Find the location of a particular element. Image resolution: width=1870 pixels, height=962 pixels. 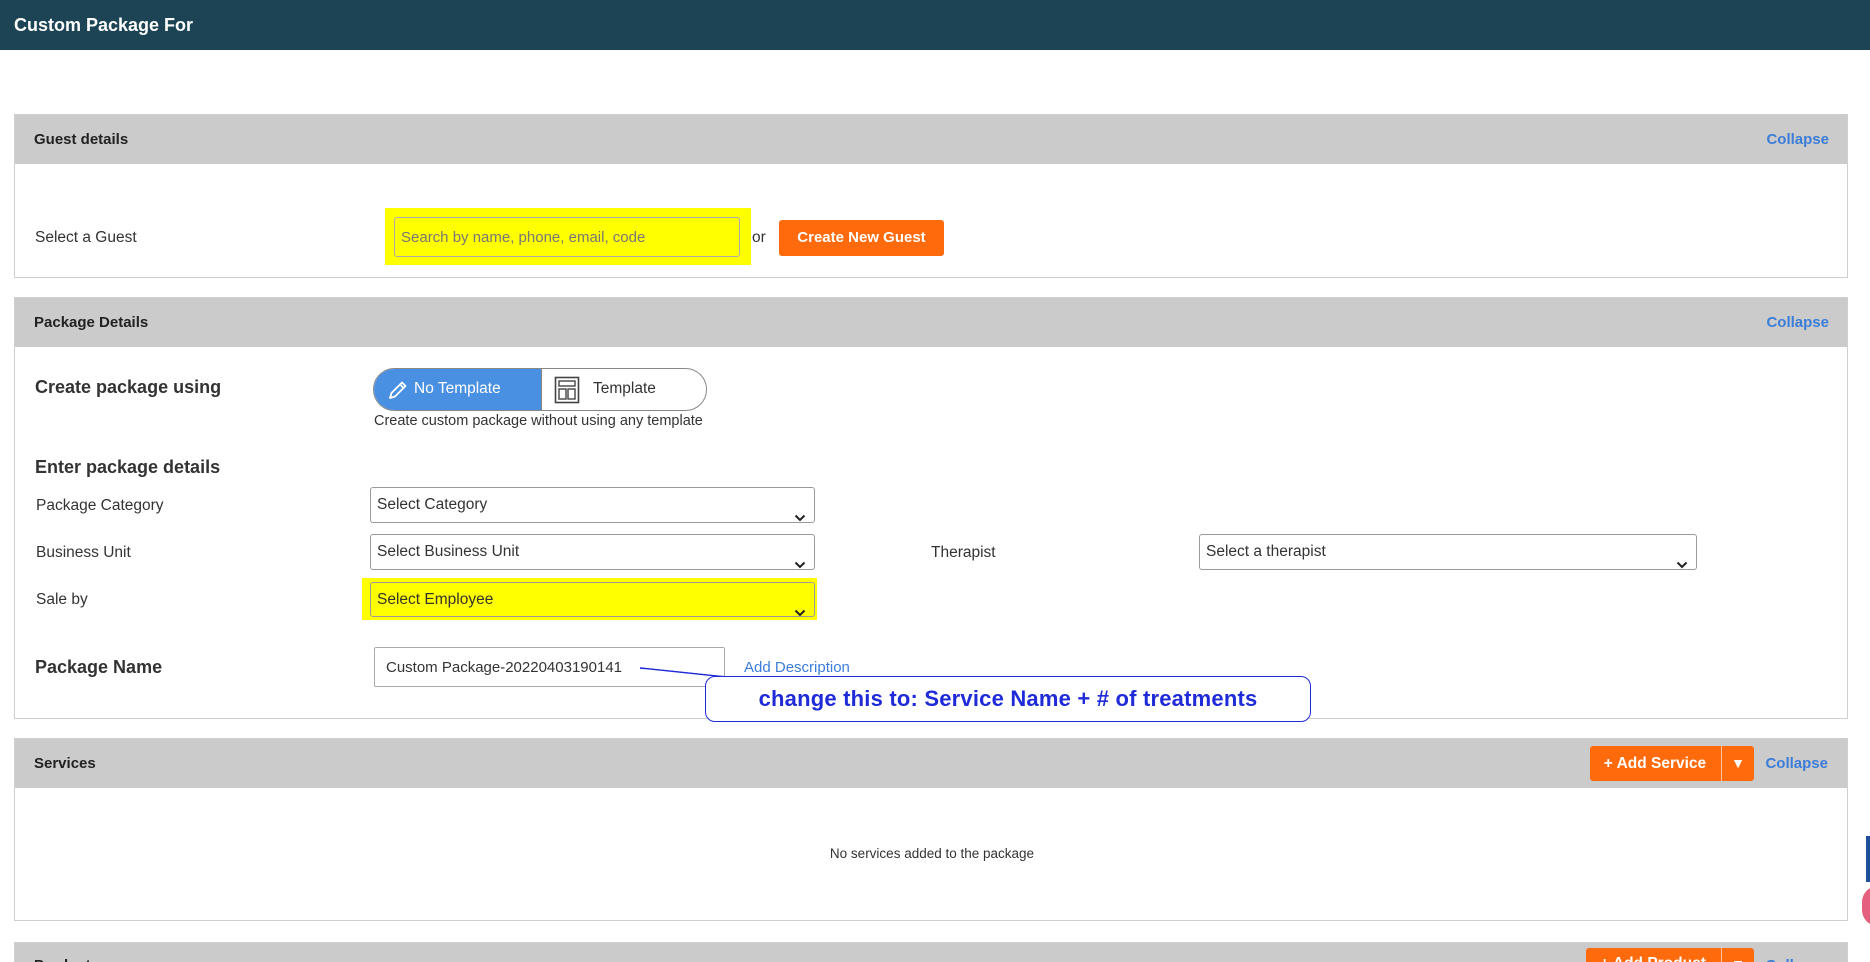

services-collapse-link: Collapse is located at coordinates (1796, 763).